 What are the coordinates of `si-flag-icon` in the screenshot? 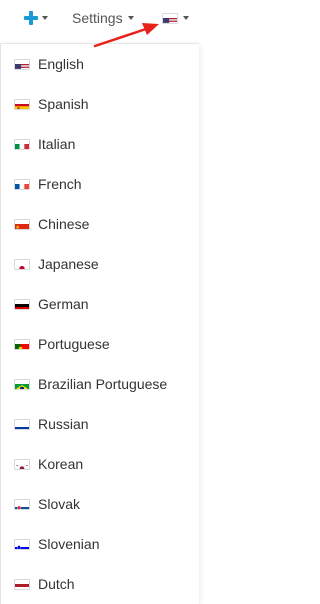 It's located at (22, 544).